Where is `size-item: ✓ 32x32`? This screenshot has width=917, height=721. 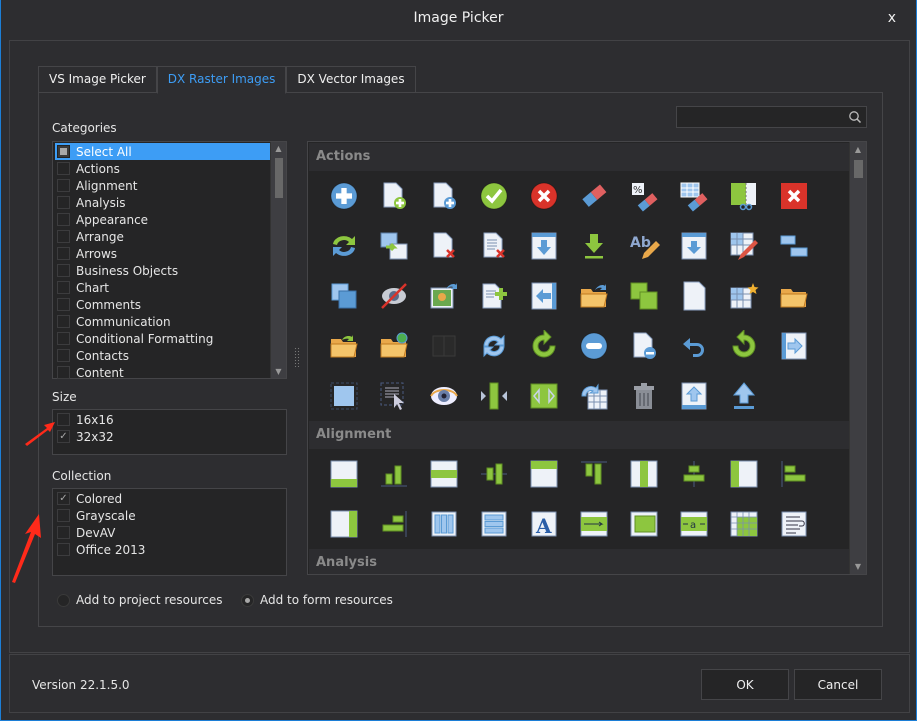
size-item: ✓ 32x32 is located at coordinates (84, 436).